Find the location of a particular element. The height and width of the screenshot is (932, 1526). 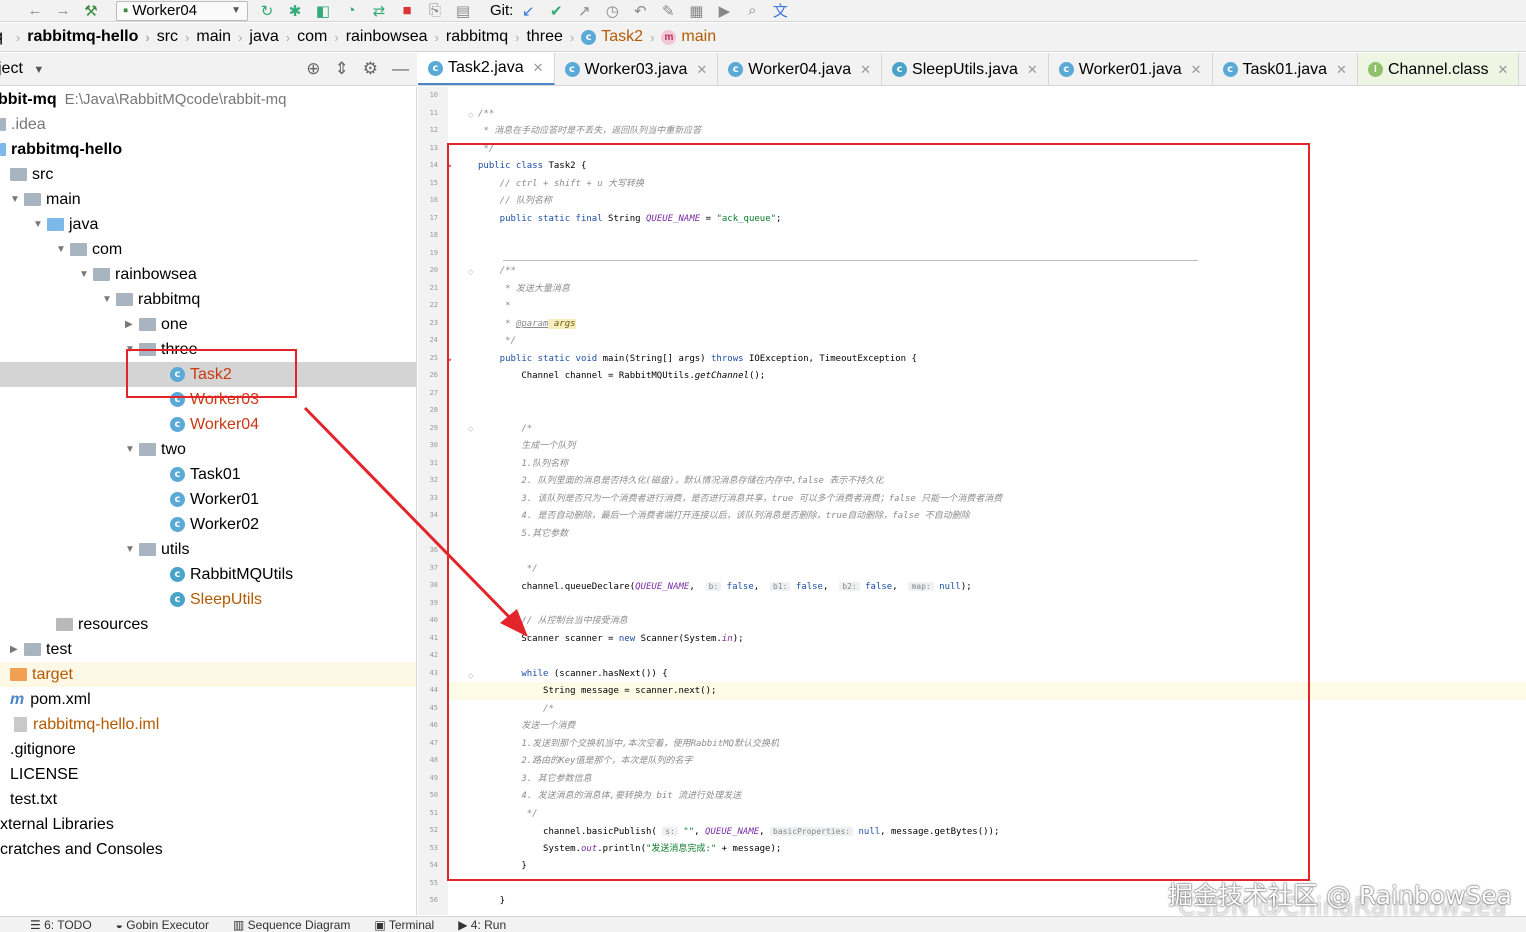

tree-item-rabbitmqutils: c RabbitMQUtils is located at coordinates (208, 574).